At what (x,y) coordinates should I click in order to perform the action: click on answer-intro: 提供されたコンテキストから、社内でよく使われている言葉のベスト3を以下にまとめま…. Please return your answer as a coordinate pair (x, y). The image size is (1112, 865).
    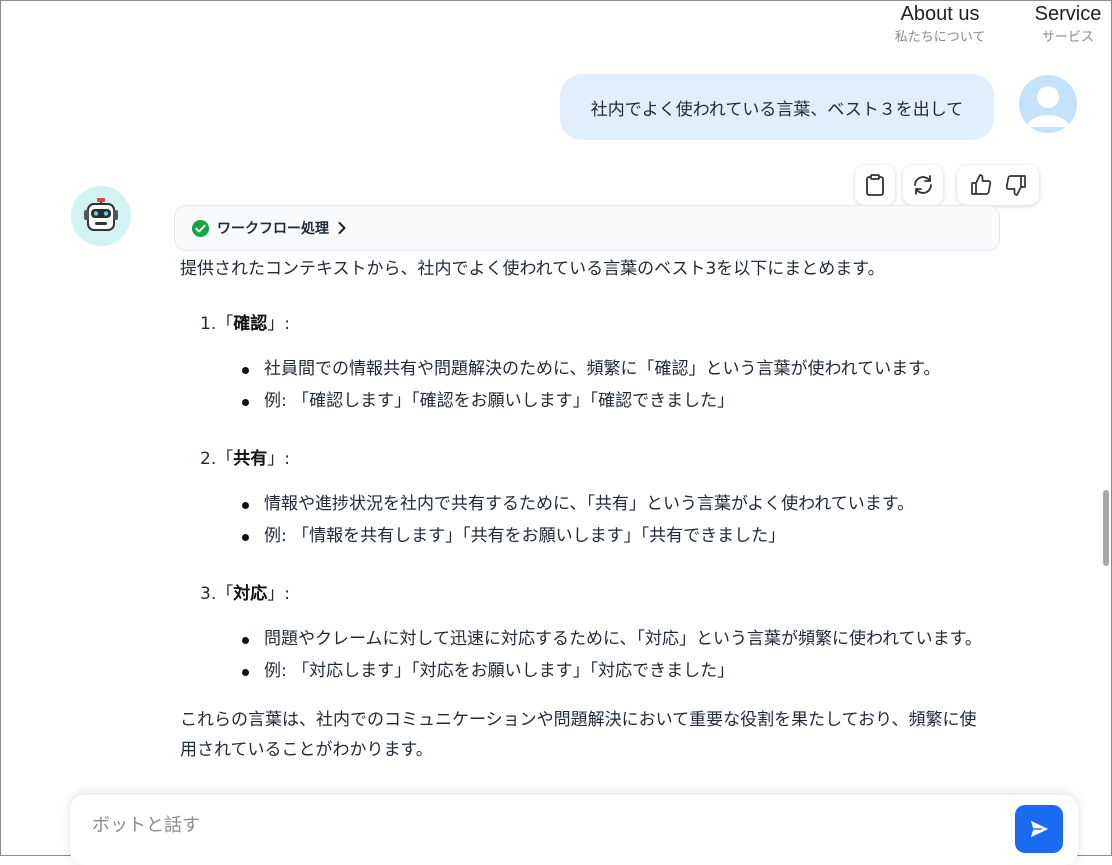
    Looking at the image, I should click on (532, 269).